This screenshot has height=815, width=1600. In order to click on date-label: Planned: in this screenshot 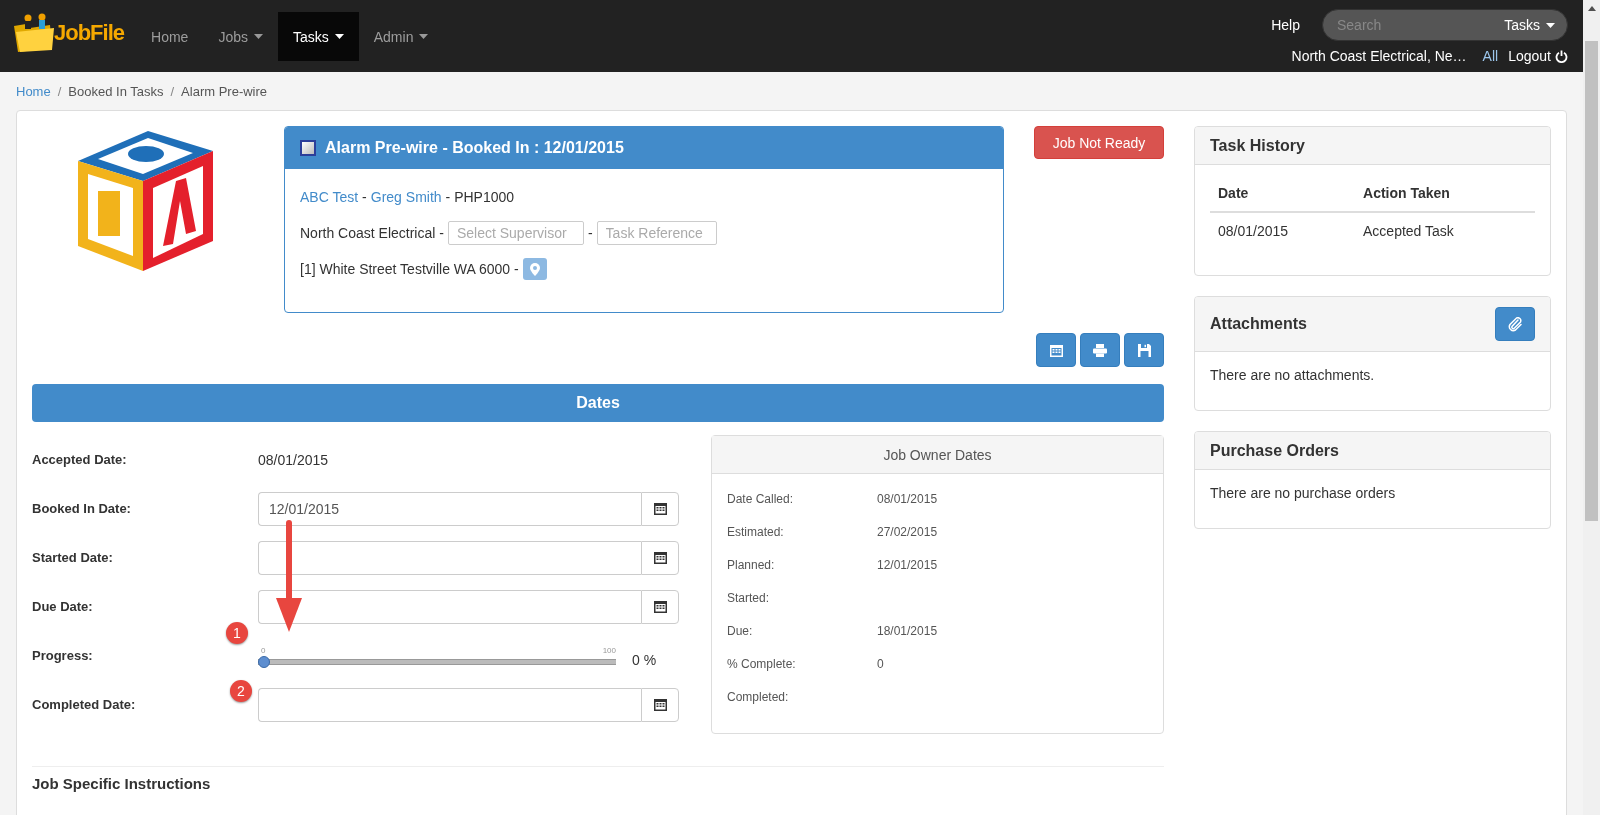, I will do `click(751, 564)`.